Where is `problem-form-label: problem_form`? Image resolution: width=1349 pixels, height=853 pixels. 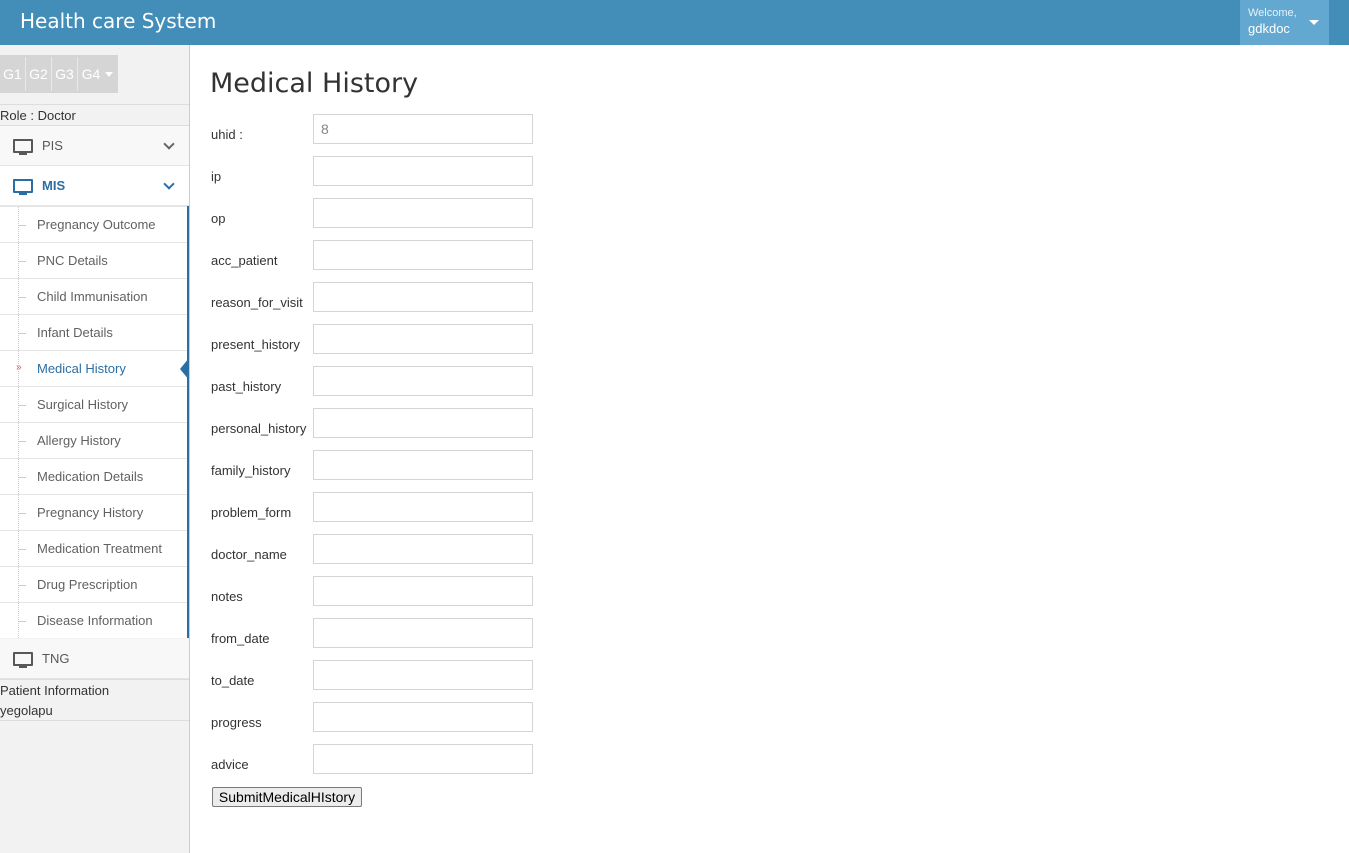
problem-form-label: problem_form is located at coordinates (251, 512).